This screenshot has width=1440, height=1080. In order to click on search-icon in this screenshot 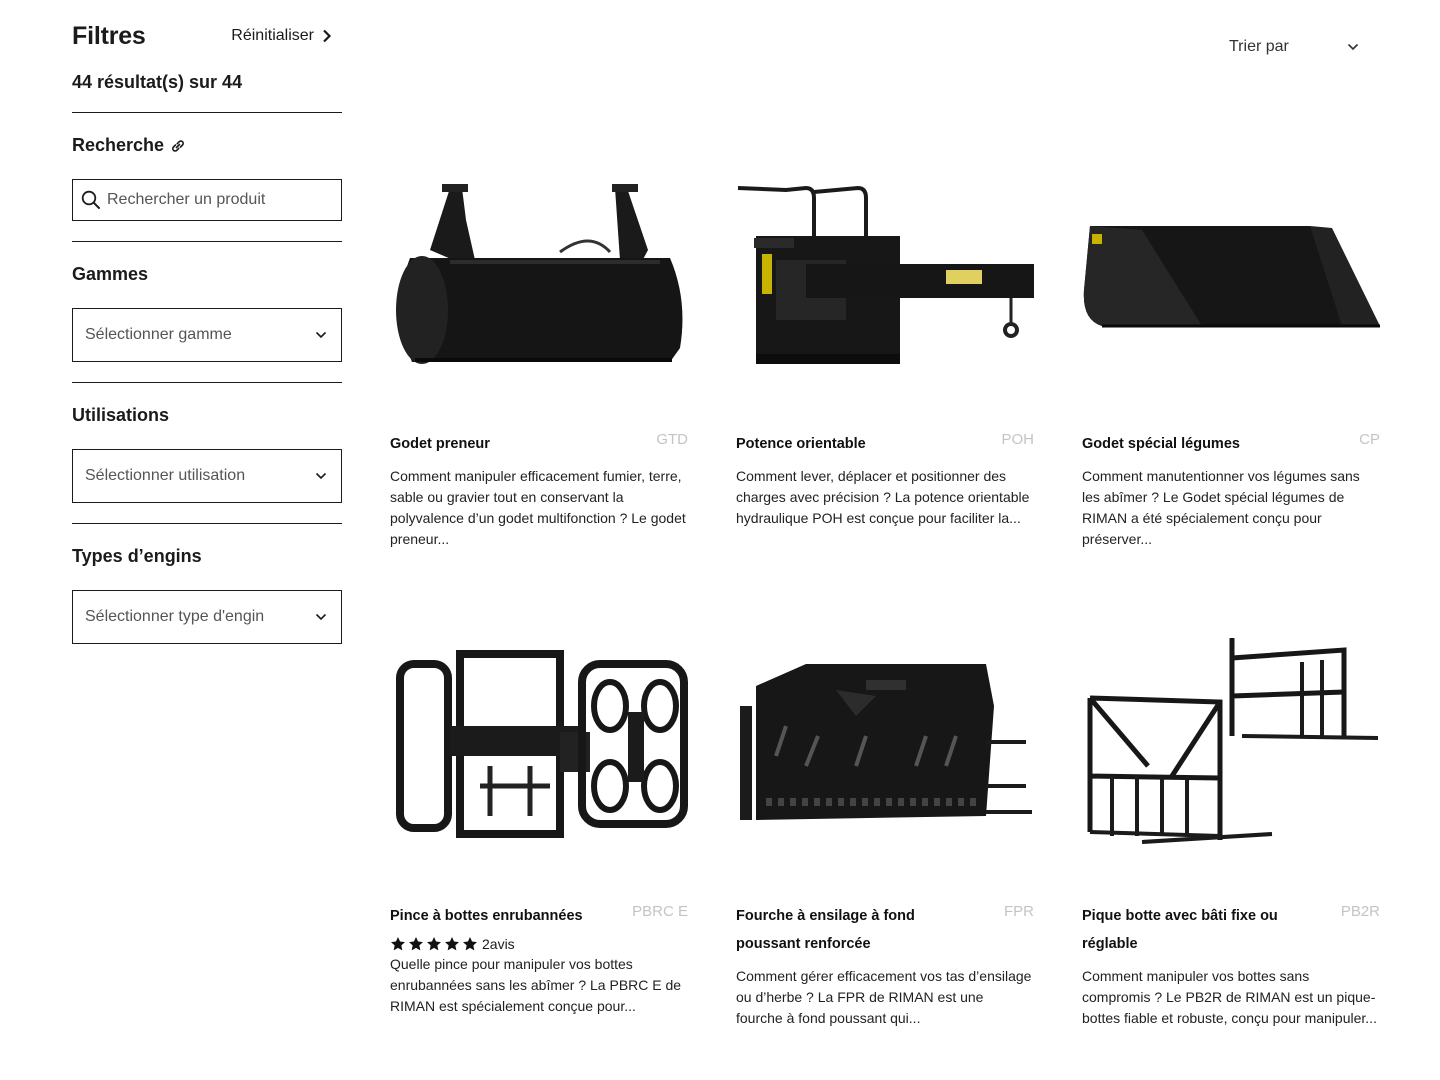, I will do `click(90, 199)`.